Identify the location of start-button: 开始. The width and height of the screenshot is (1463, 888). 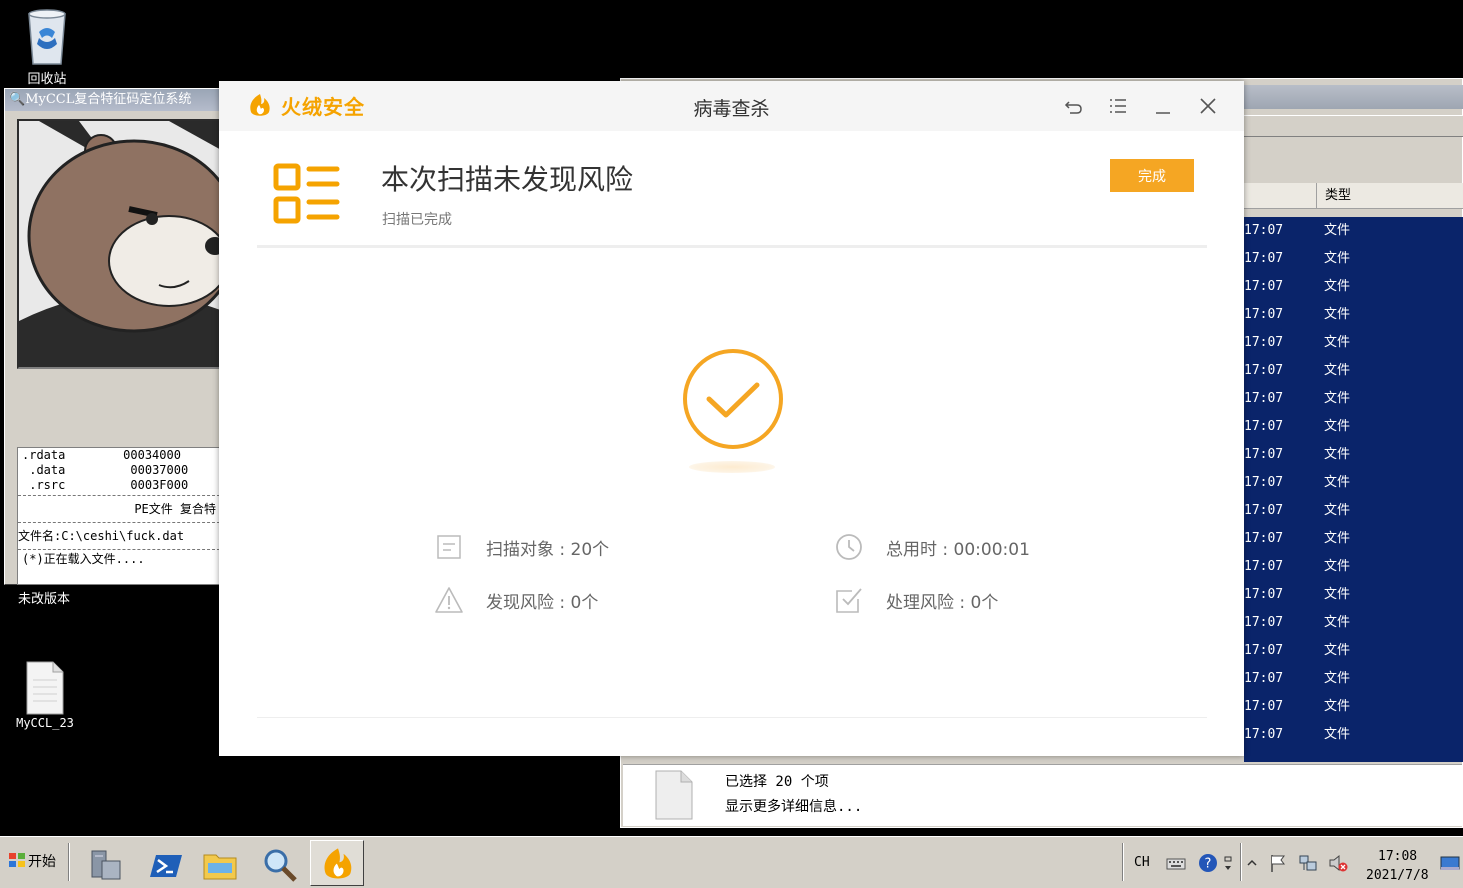
(32, 862).